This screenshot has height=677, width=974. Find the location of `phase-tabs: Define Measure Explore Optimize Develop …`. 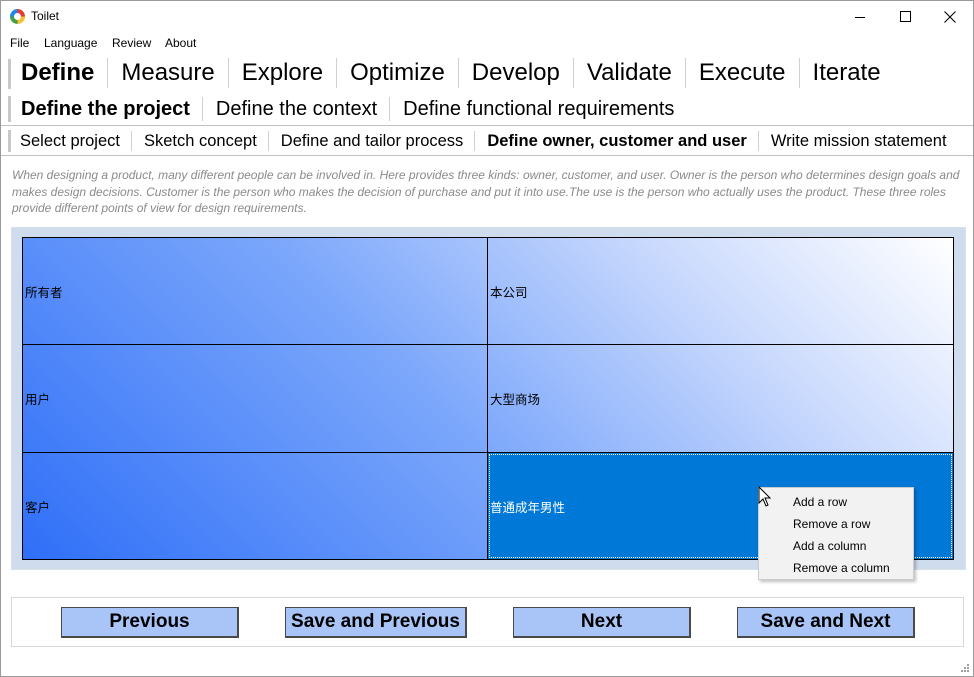

phase-tabs: Define Measure Explore Optimize Develop … is located at coordinates (488, 73).